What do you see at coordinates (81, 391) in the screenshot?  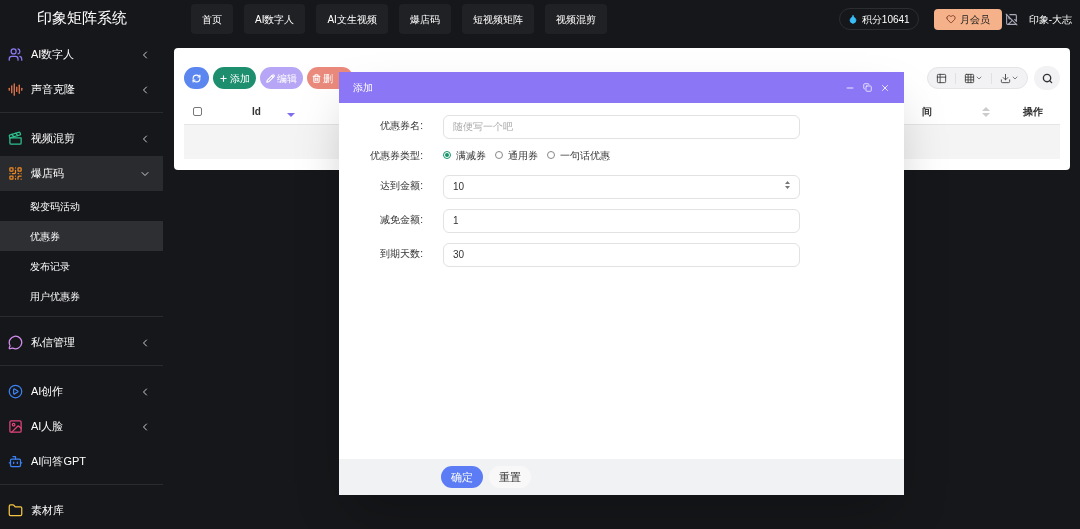 I see `sidebar-item: AI创作` at bounding box center [81, 391].